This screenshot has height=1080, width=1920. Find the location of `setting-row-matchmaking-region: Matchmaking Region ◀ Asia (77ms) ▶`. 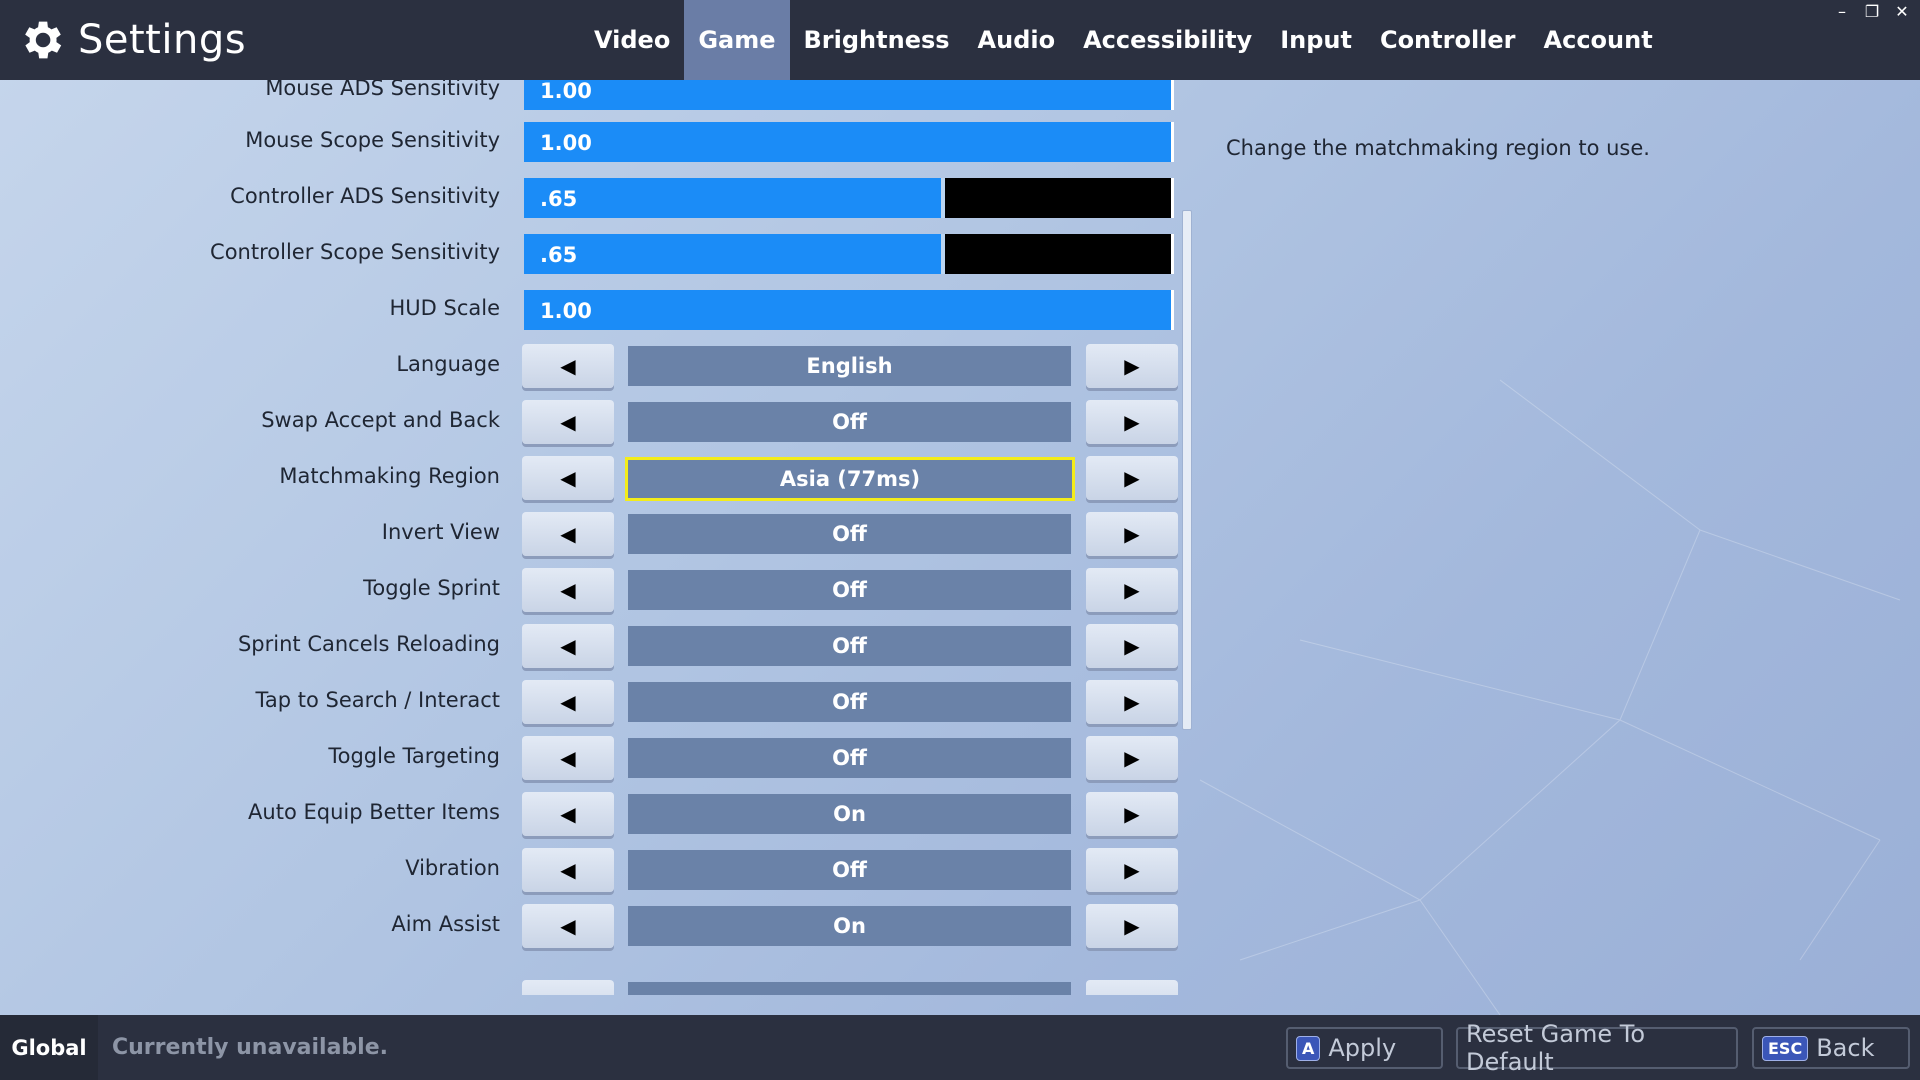

setting-row-matchmaking-region: Matchmaking Region ◀ Asia (77ms) ▶ is located at coordinates (600, 477).